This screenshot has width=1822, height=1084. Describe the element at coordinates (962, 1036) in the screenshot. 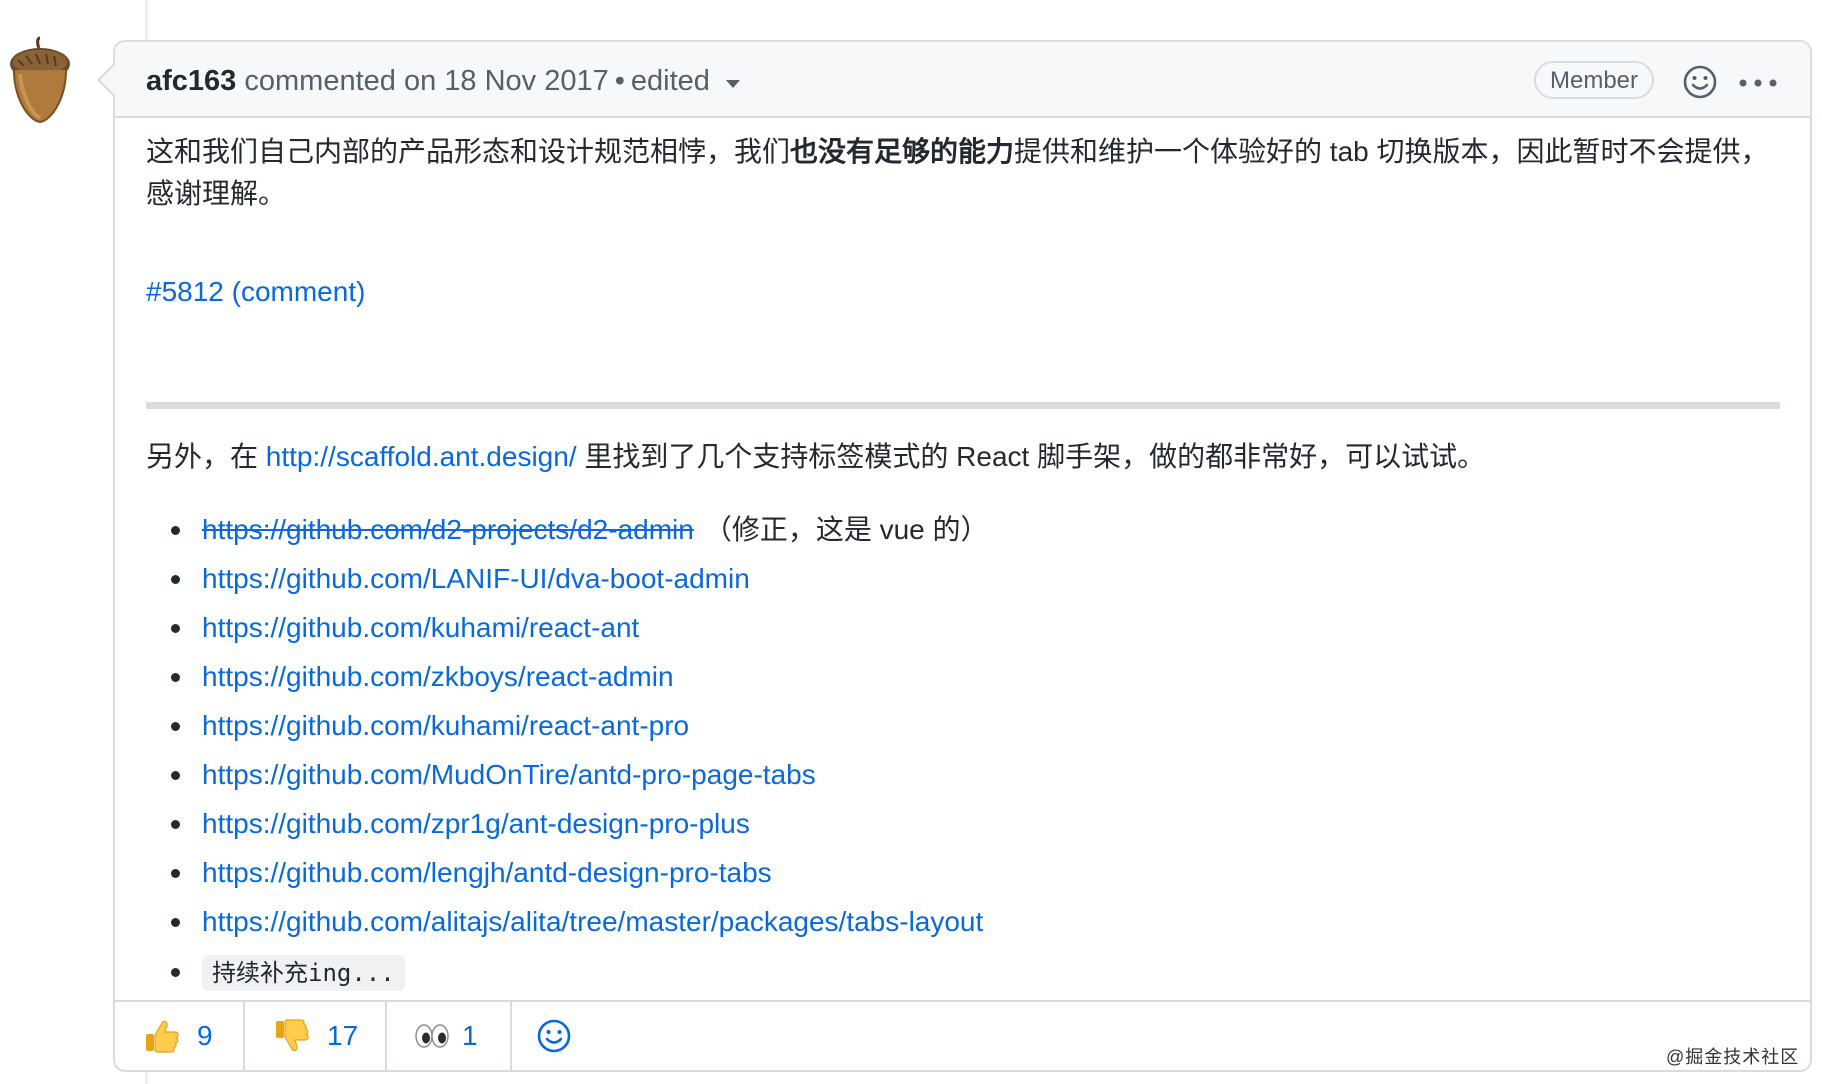

I see `reactions-bar: 9 17 1` at that location.